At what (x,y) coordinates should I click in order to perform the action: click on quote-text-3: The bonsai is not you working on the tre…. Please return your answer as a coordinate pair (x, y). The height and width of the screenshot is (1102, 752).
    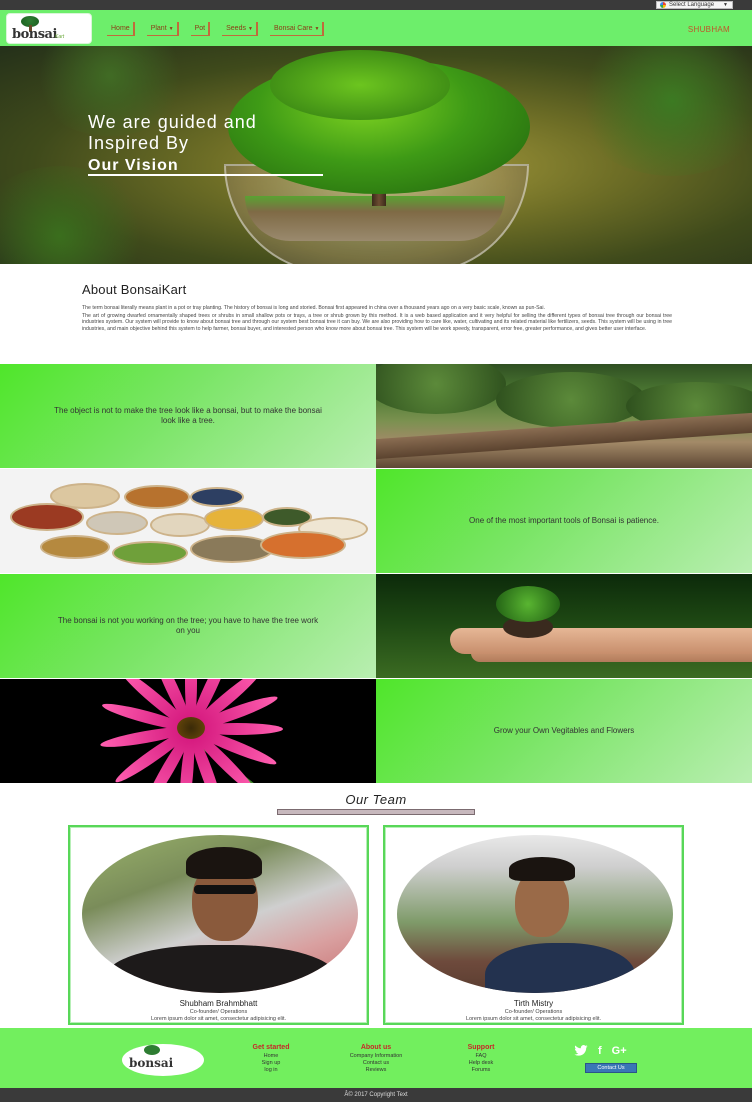
    Looking at the image, I should click on (188, 625).